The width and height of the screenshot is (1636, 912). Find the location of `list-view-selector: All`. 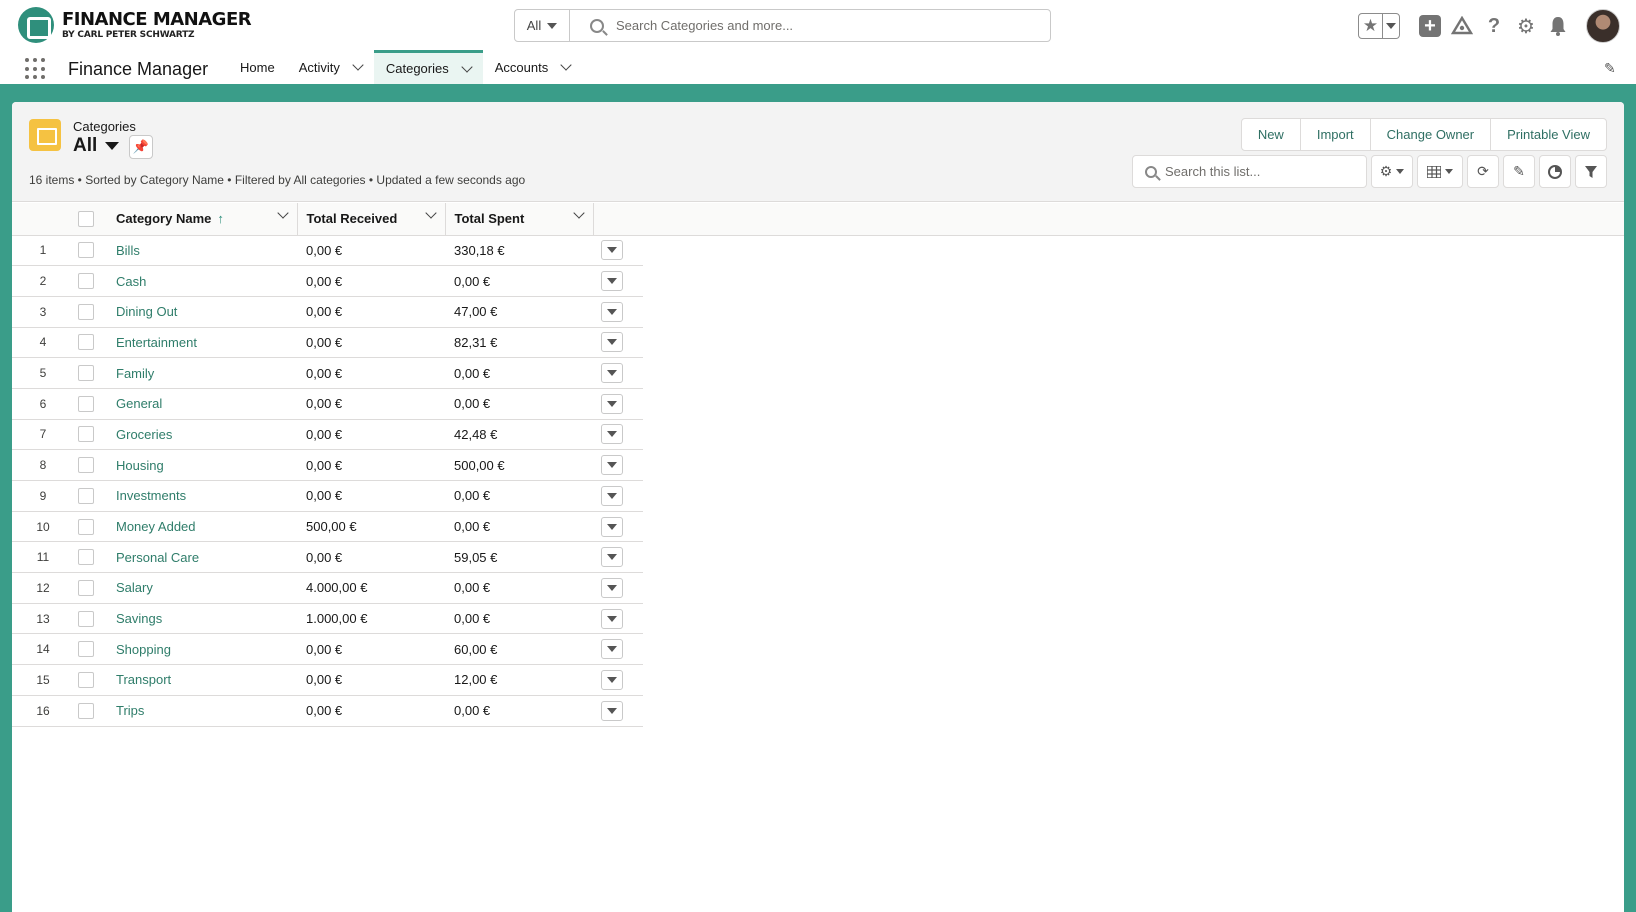

list-view-selector: All is located at coordinates (96, 146).